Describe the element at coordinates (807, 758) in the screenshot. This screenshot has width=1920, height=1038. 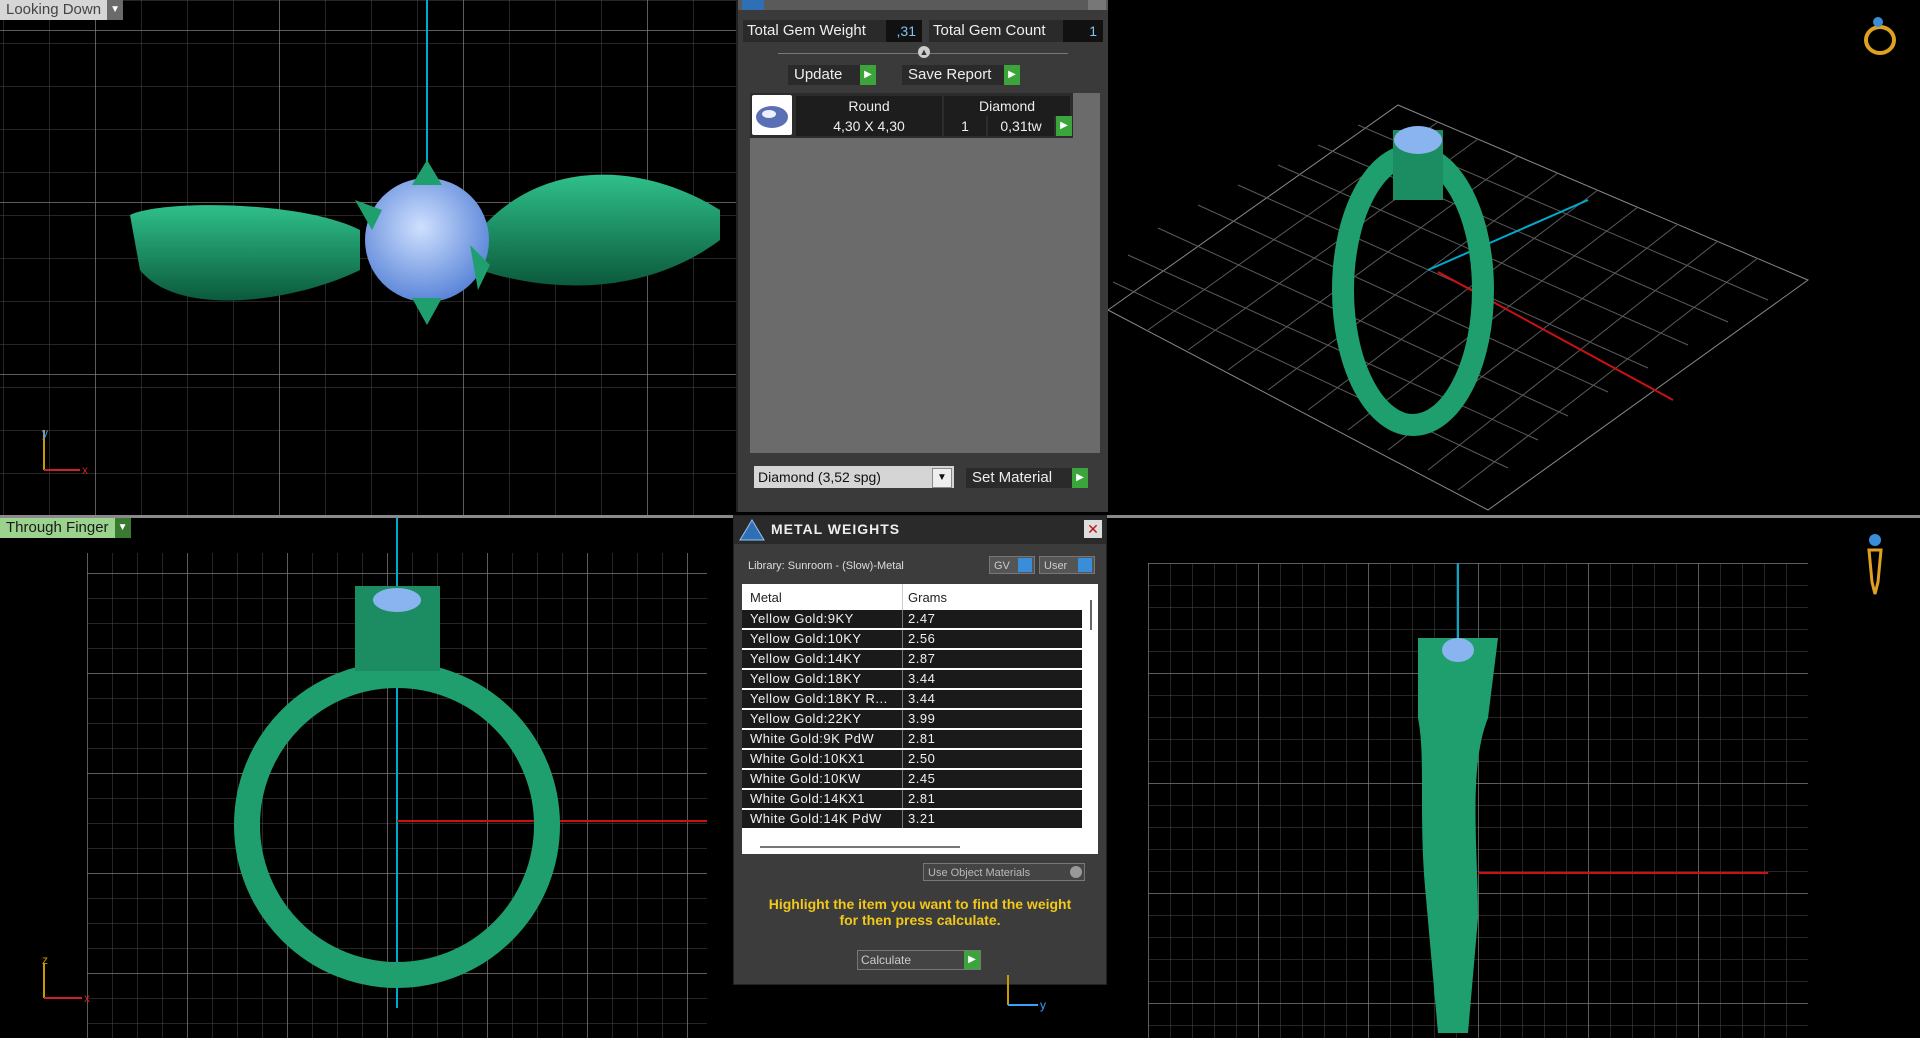
I see `metal-name: White Gold:10KX1` at that location.